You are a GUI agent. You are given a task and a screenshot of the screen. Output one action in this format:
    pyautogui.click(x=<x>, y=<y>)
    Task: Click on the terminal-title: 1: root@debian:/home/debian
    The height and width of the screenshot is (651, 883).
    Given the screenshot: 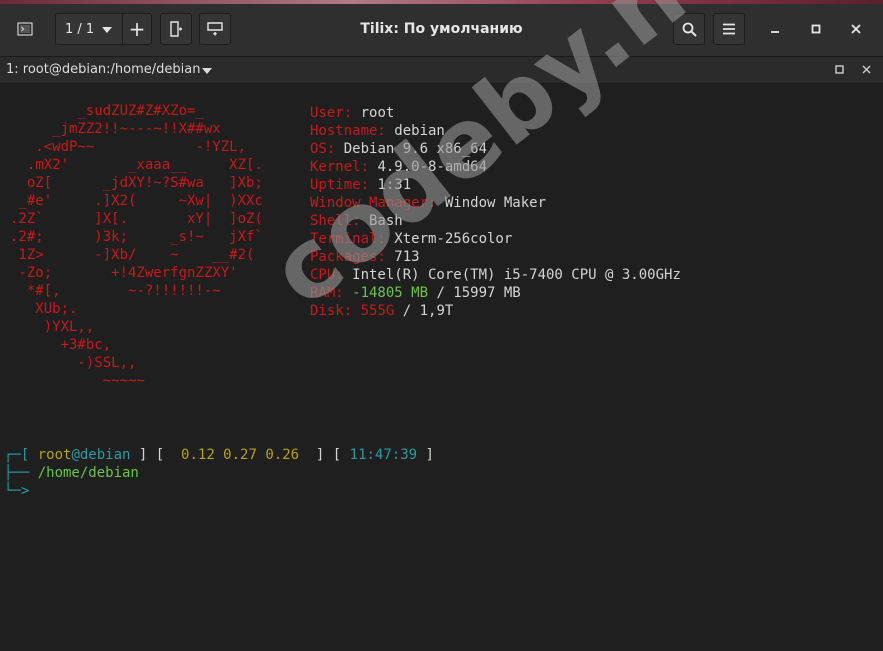 What is the action you would take?
    pyautogui.click(x=103, y=69)
    